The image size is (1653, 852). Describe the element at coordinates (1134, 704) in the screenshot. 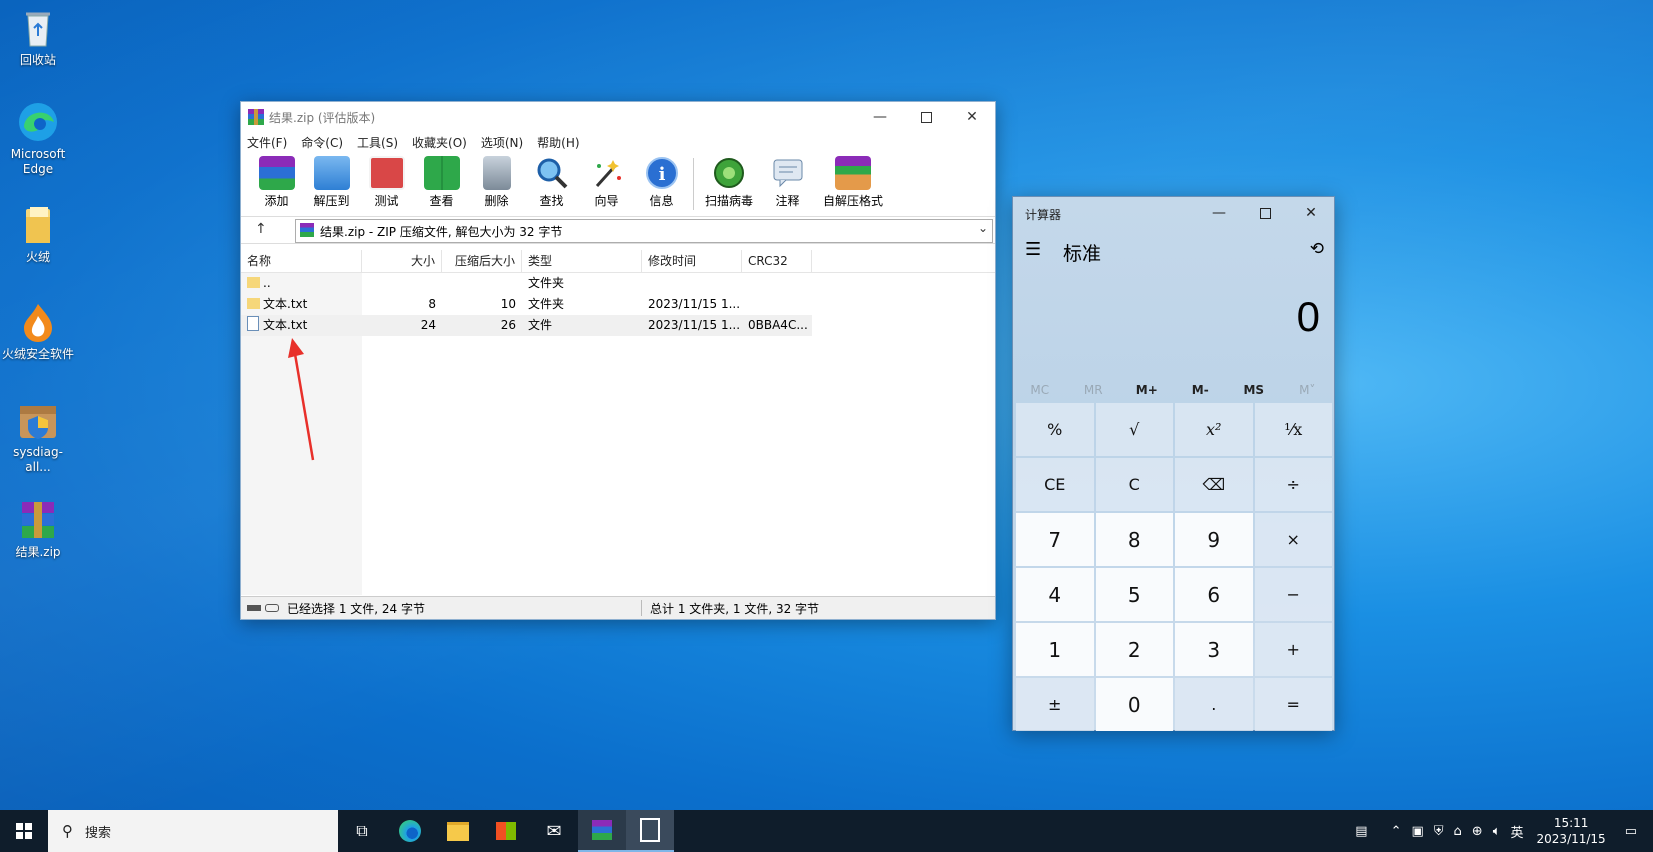

I see `digit-0-key: 0` at that location.